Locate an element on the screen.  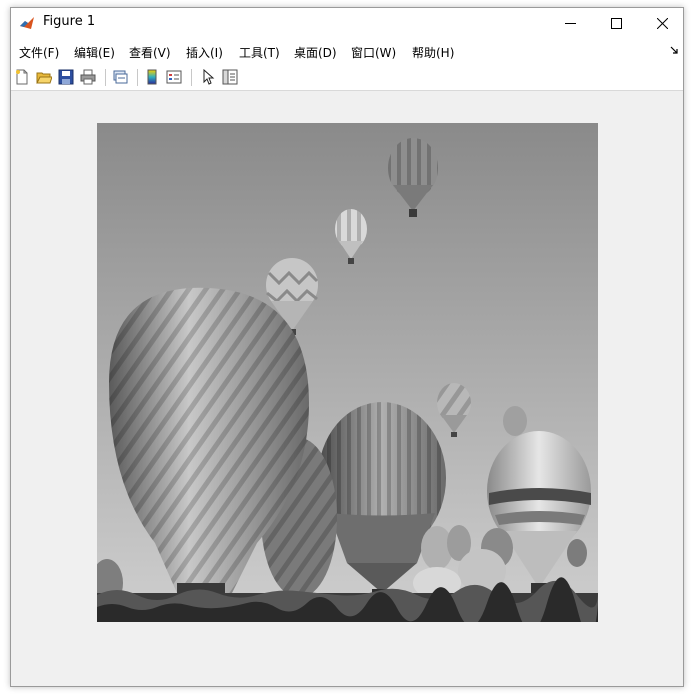
maximize-button is located at coordinates (616, 23).